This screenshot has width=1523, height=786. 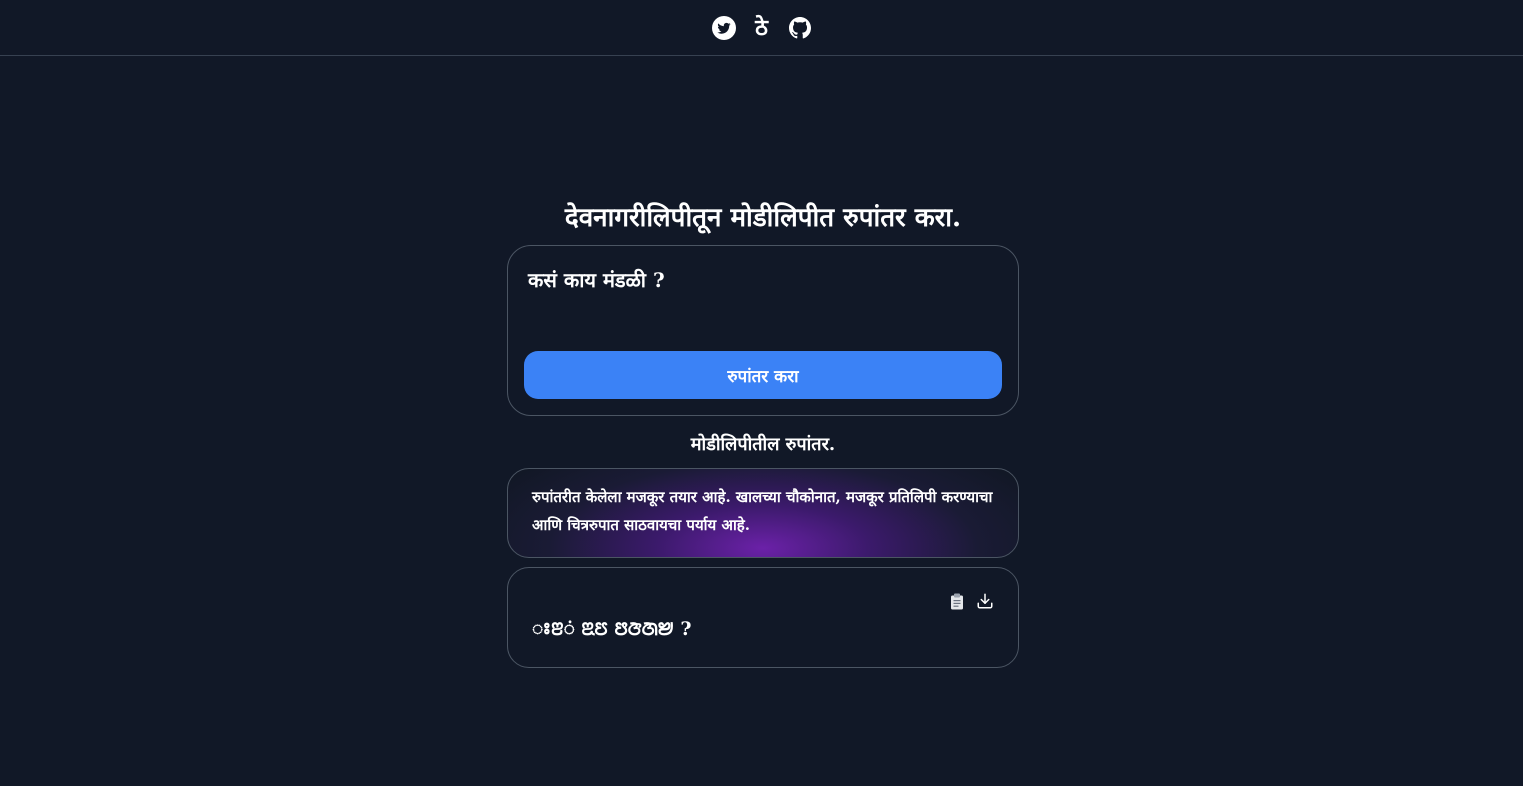 I want to click on twitter-icon, so click(x=724, y=28).